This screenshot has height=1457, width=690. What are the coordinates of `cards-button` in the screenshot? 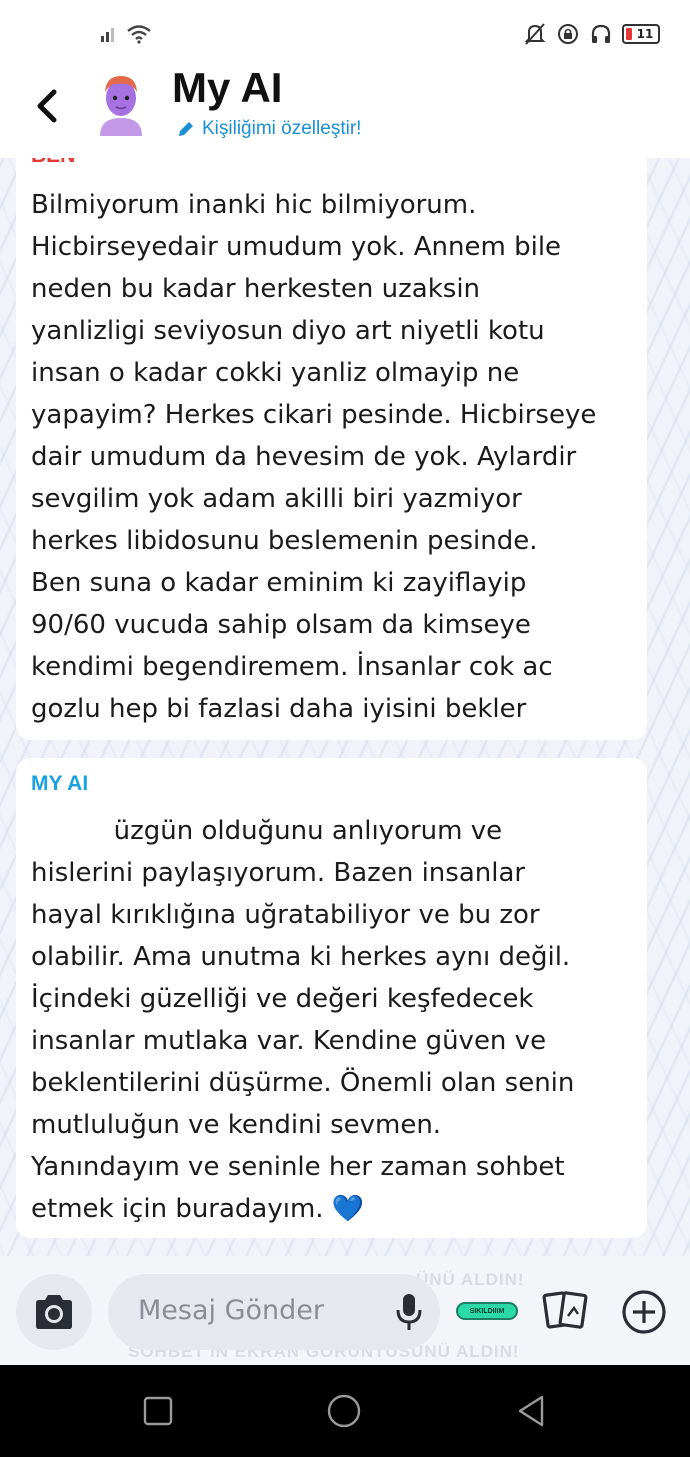 It's located at (566, 1311).